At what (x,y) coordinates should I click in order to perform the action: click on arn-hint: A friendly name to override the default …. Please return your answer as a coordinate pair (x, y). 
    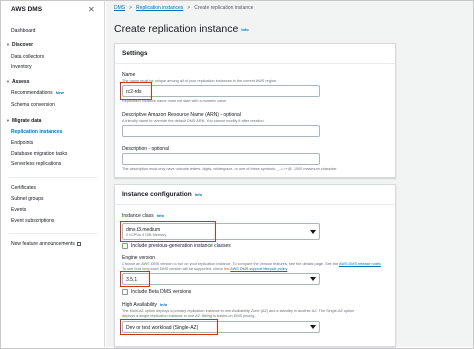
    Looking at the image, I should click on (193, 121).